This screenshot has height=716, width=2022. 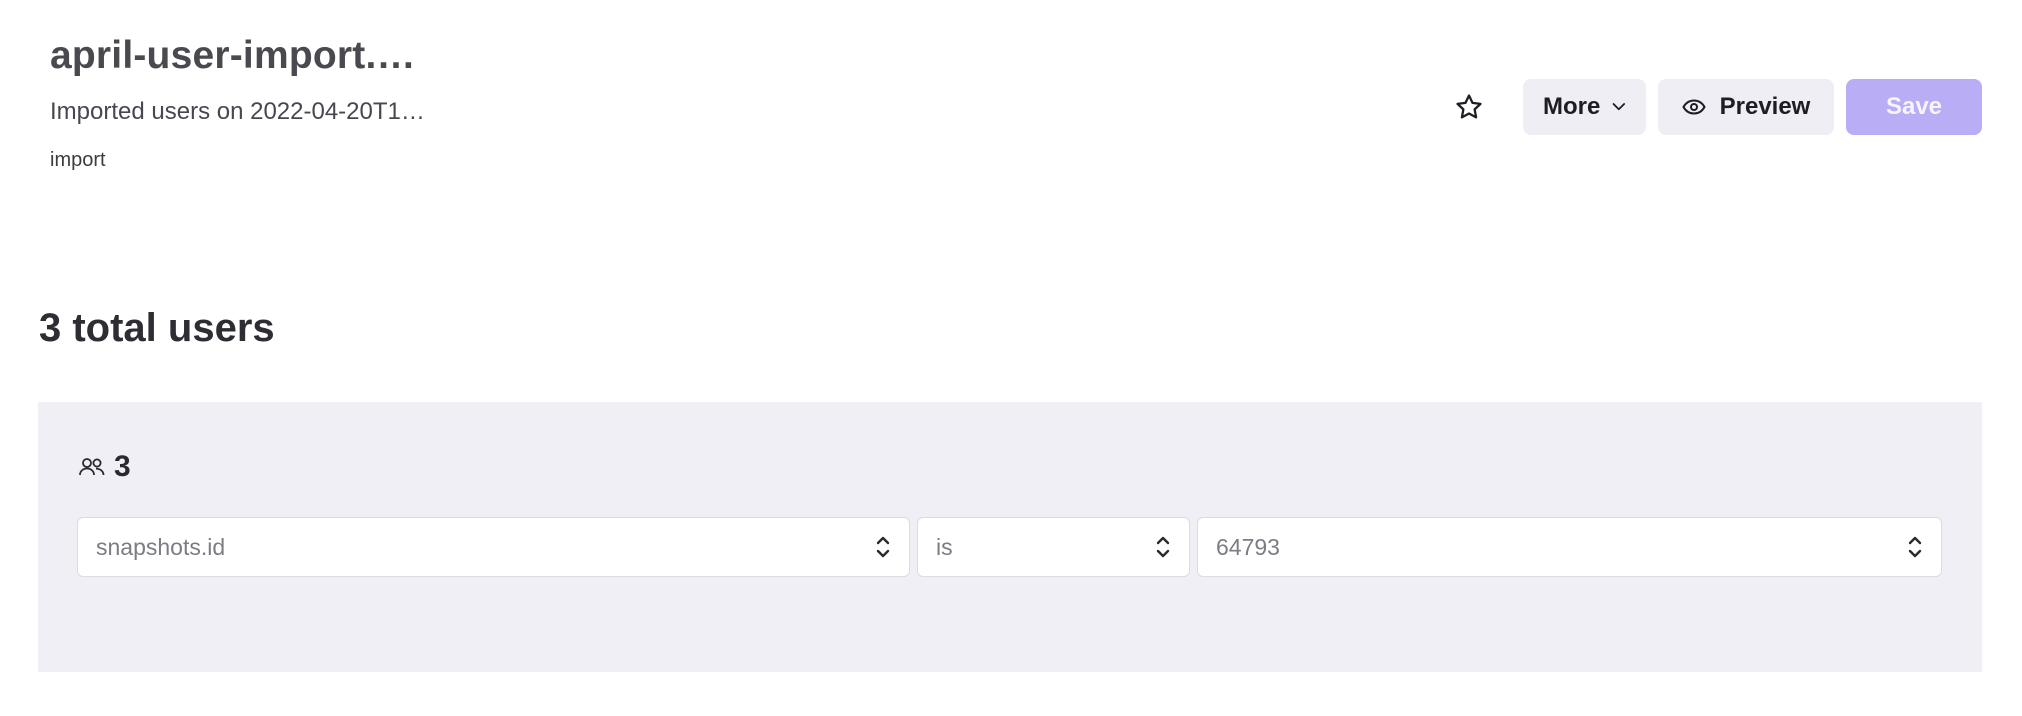 What do you see at coordinates (161, 546) in the screenshot?
I see `filter-field-value: snapshots.id` at bounding box center [161, 546].